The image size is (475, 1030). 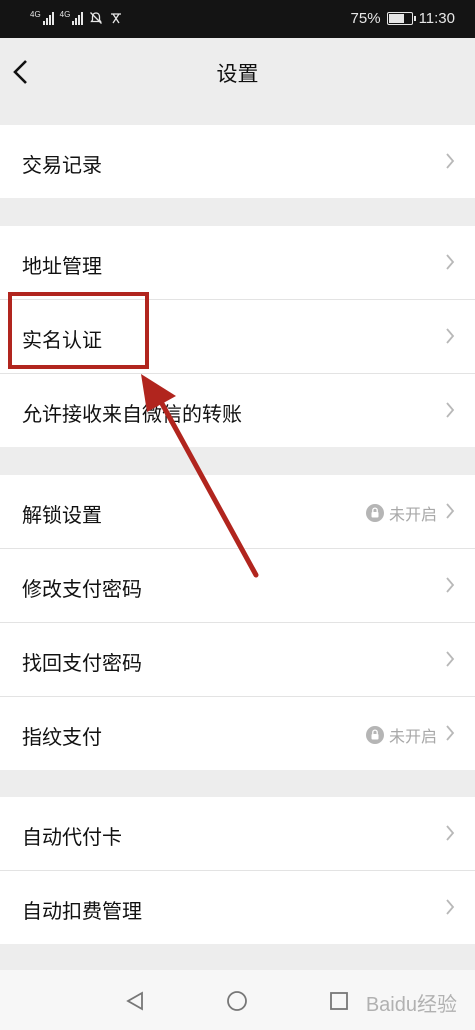 What do you see at coordinates (237, 907) in the screenshot?
I see `settings-item-auto-deduction-management: 自动扣费管理` at bounding box center [237, 907].